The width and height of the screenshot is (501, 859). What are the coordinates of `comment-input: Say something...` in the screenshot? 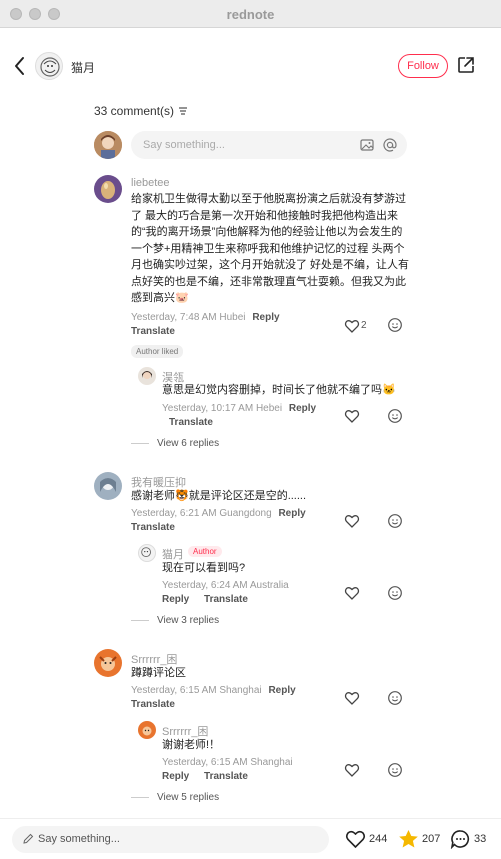 It's located at (269, 145).